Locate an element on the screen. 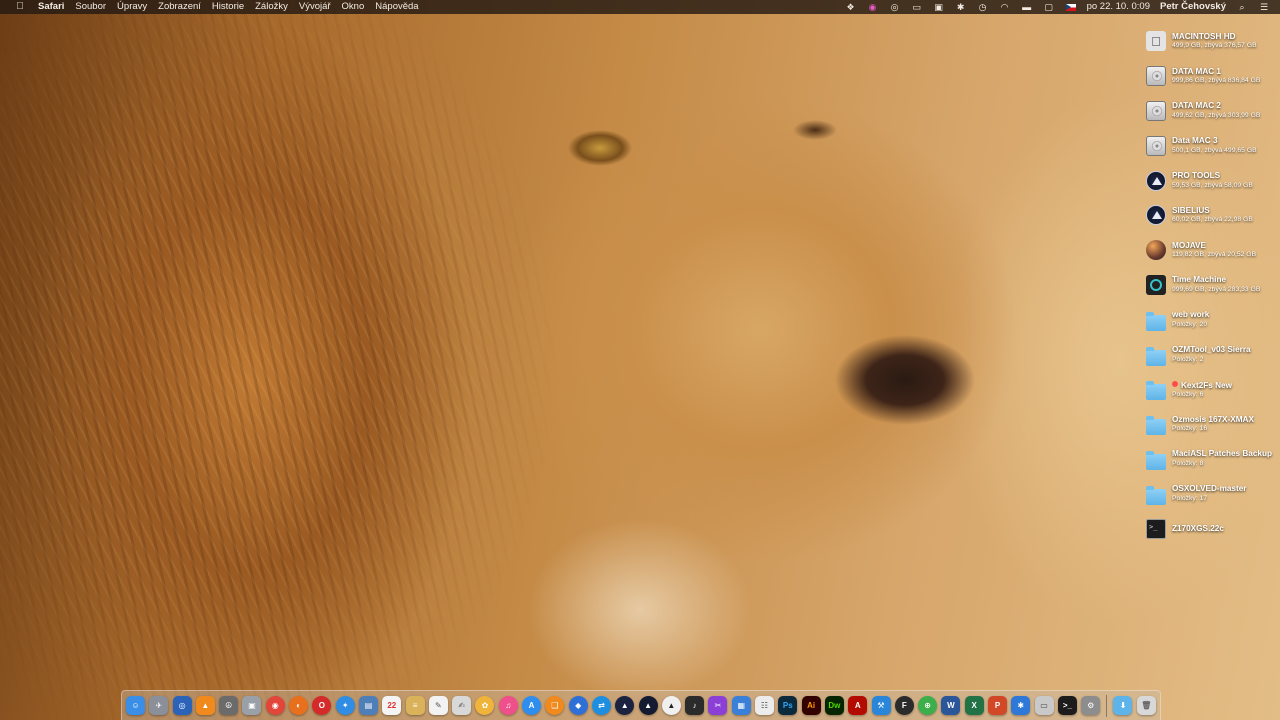 The width and height of the screenshot is (1280, 720). desktop-item-name: MaciASL Patches Backup is located at coordinates (1222, 454).